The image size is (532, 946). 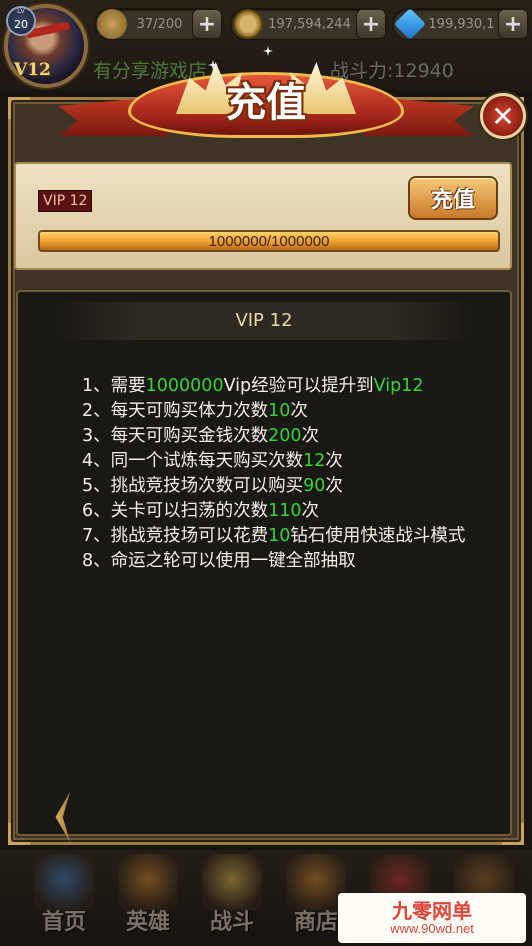 I want to click on benefit-item: 3、每天可购买金钱次数200次, so click(x=292, y=436).